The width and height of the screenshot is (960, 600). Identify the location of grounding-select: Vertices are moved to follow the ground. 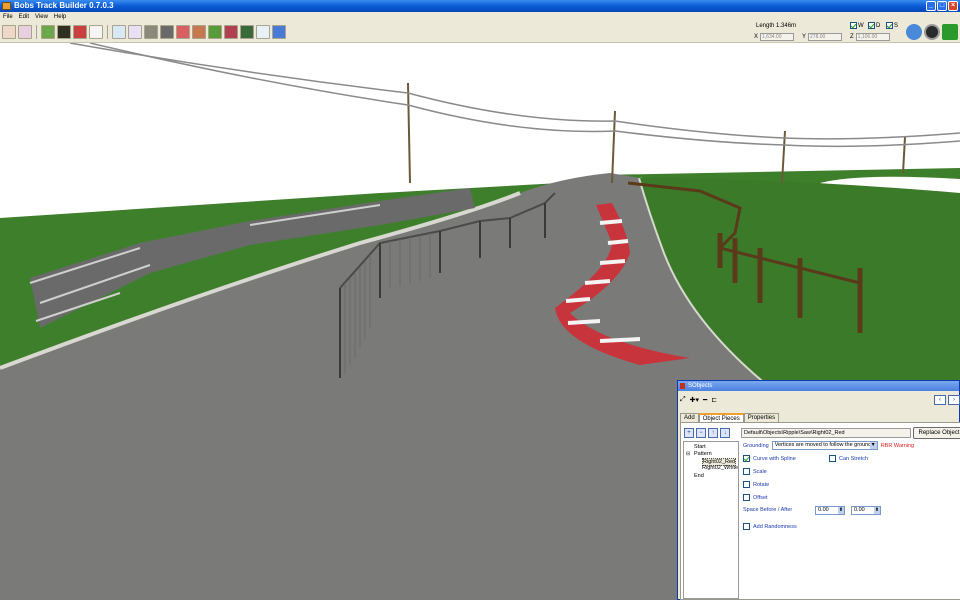
(824, 445).